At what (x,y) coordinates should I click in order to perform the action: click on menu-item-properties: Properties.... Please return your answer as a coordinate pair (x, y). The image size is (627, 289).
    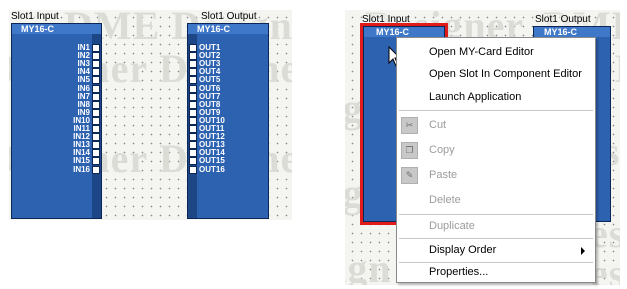
    Looking at the image, I should click on (496, 272).